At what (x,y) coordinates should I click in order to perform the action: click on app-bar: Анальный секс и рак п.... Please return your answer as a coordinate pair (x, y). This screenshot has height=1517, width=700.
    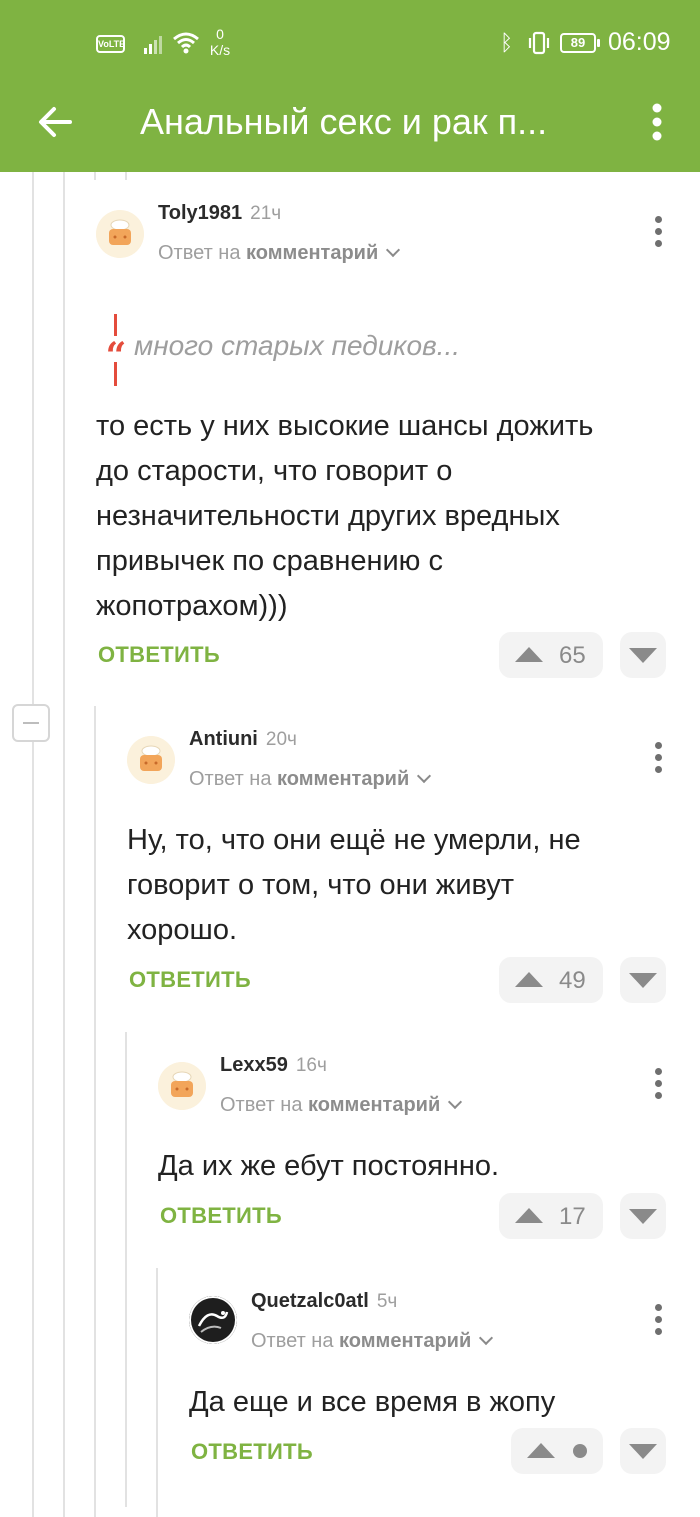
    Looking at the image, I should click on (350, 130).